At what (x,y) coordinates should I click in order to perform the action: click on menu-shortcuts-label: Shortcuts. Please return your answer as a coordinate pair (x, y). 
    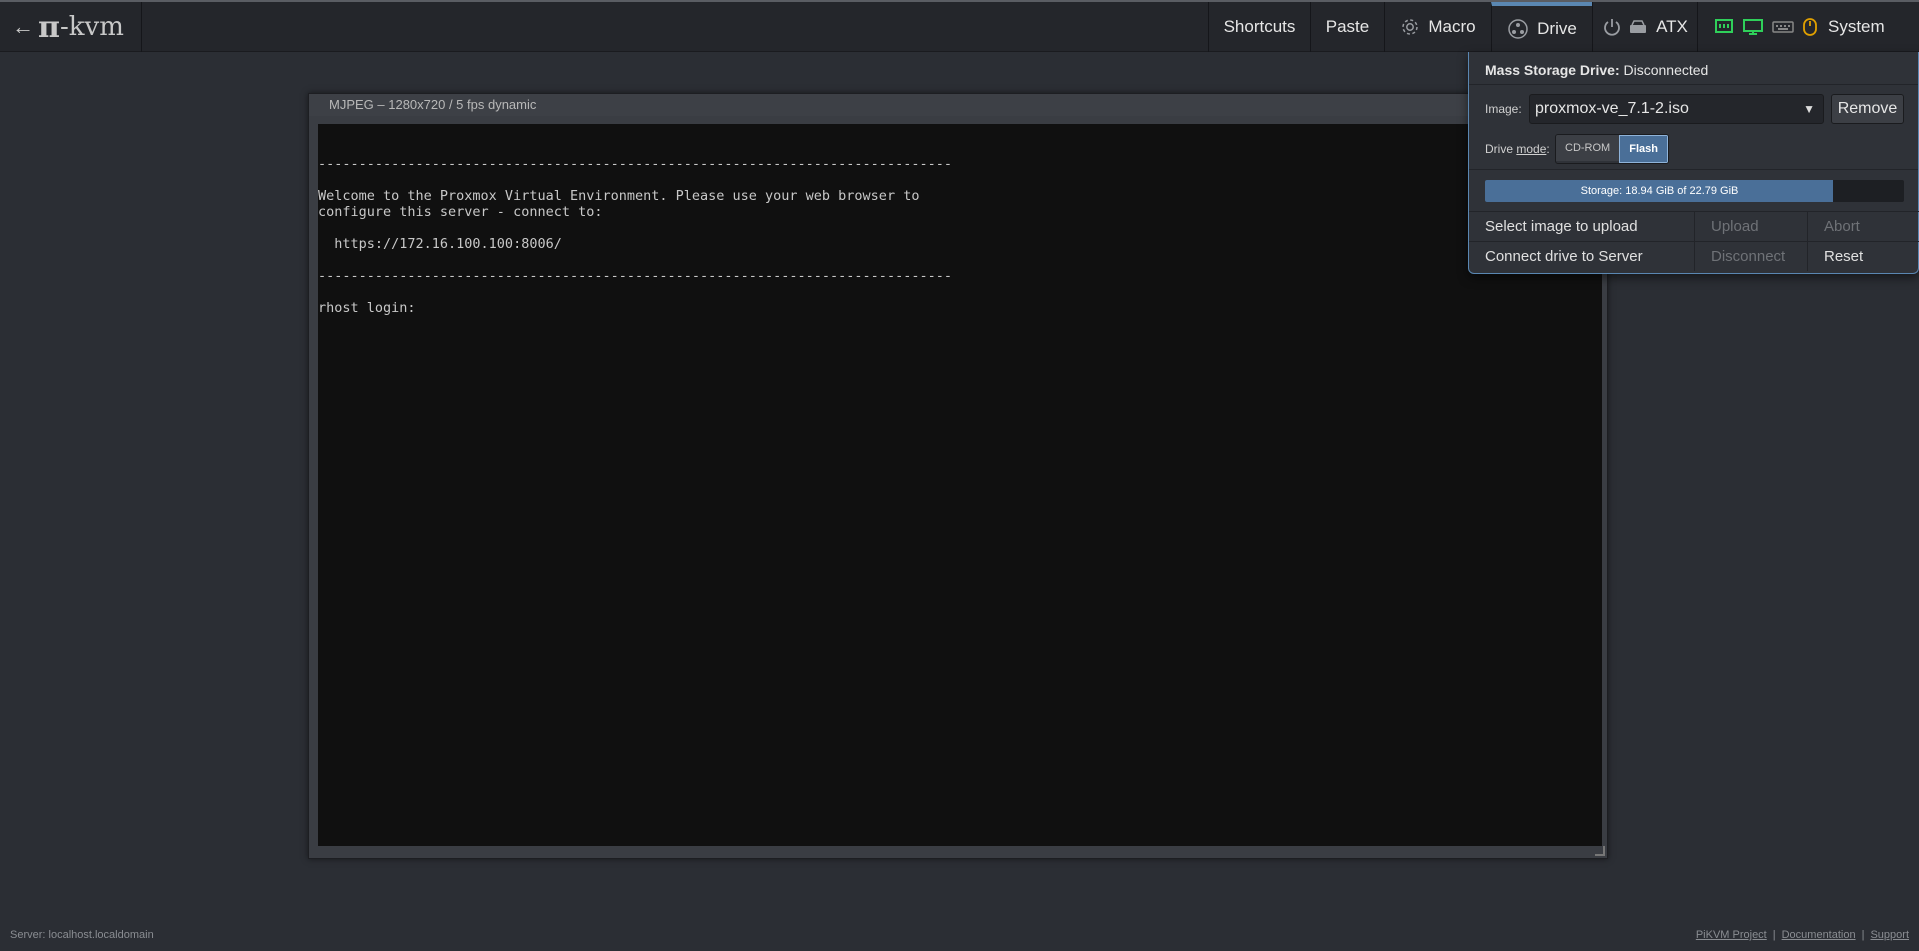
    Looking at the image, I should click on (1259, 26).